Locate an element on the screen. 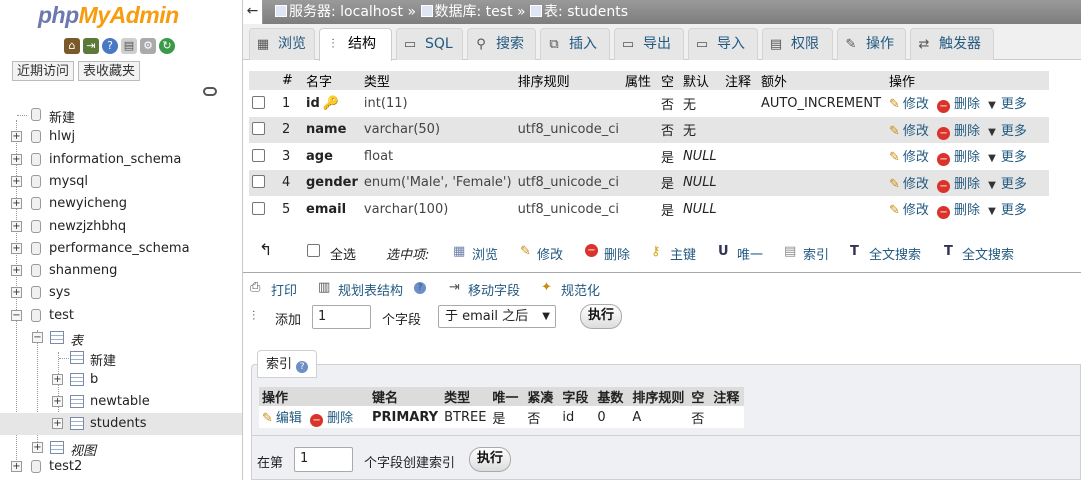 The image size is (1081, 480). new-database-item: 新建 is located at coordinates (121, 115).